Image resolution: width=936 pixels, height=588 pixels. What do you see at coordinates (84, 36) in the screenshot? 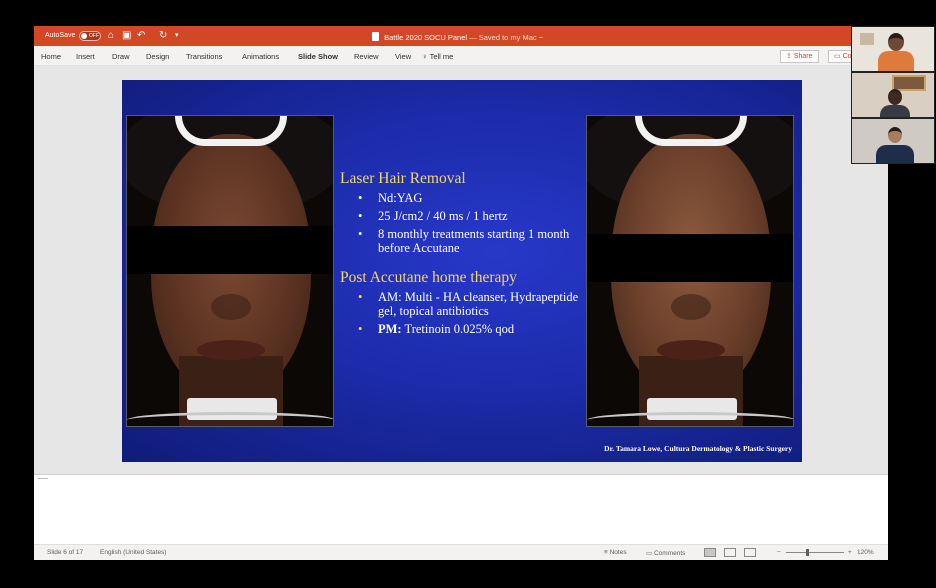
I see `toggle-knob` at bounding box center [84, 36].